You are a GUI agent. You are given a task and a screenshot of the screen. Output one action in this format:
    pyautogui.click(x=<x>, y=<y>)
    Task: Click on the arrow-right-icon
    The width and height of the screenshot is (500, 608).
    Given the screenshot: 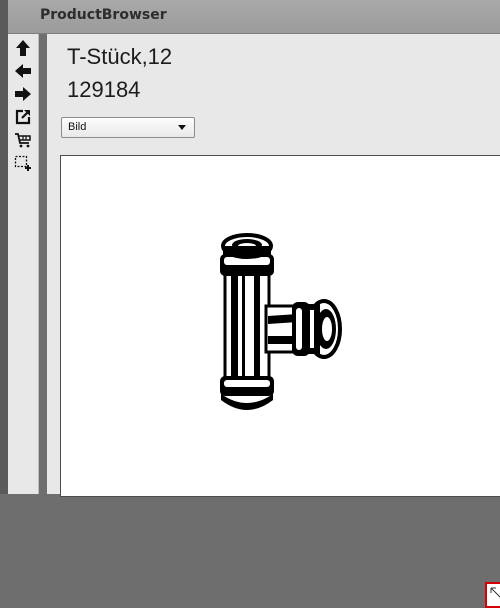 What is the action you would take?
    pyautogui.click(x=23, y=94)
    